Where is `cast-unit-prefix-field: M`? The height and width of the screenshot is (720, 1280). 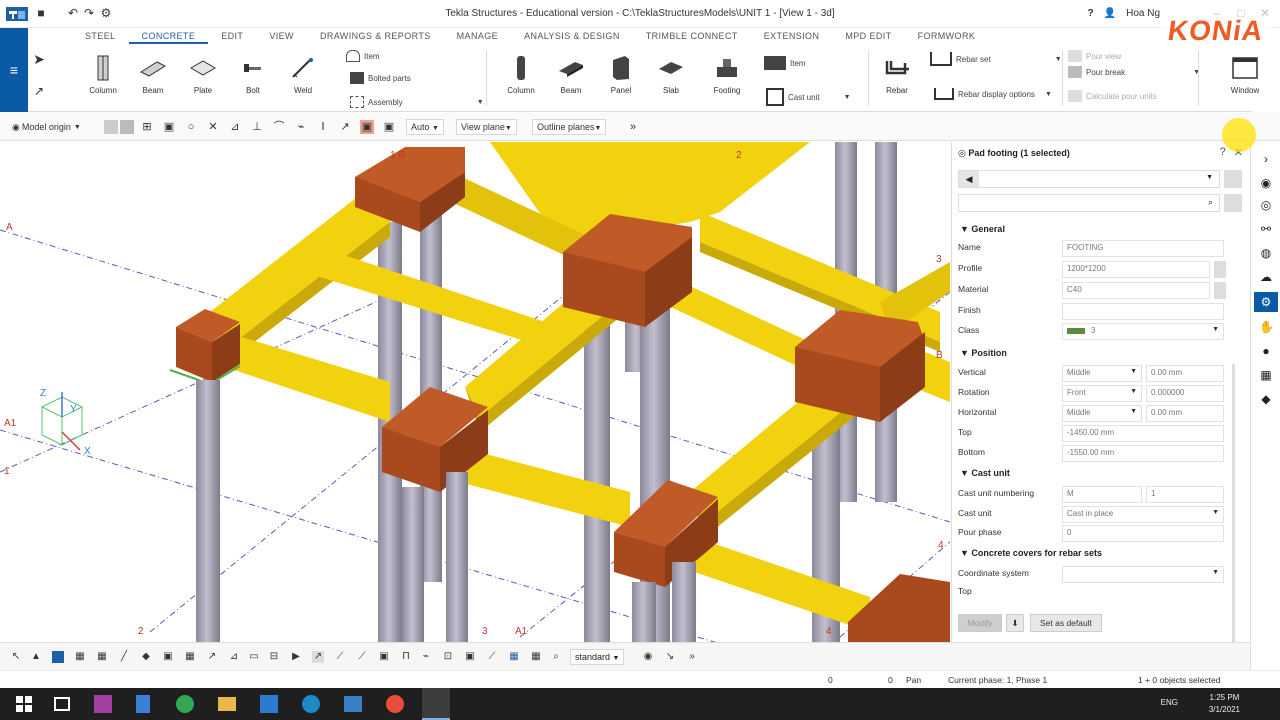
cast-unit-prefix-field: M is located at coordinates (1102, 494).